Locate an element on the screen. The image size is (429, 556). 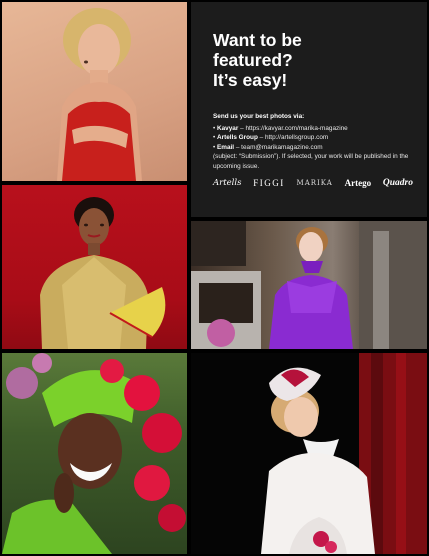
photo-woman-purple-dress-interior-illustration is located at coordinates (309, 285).